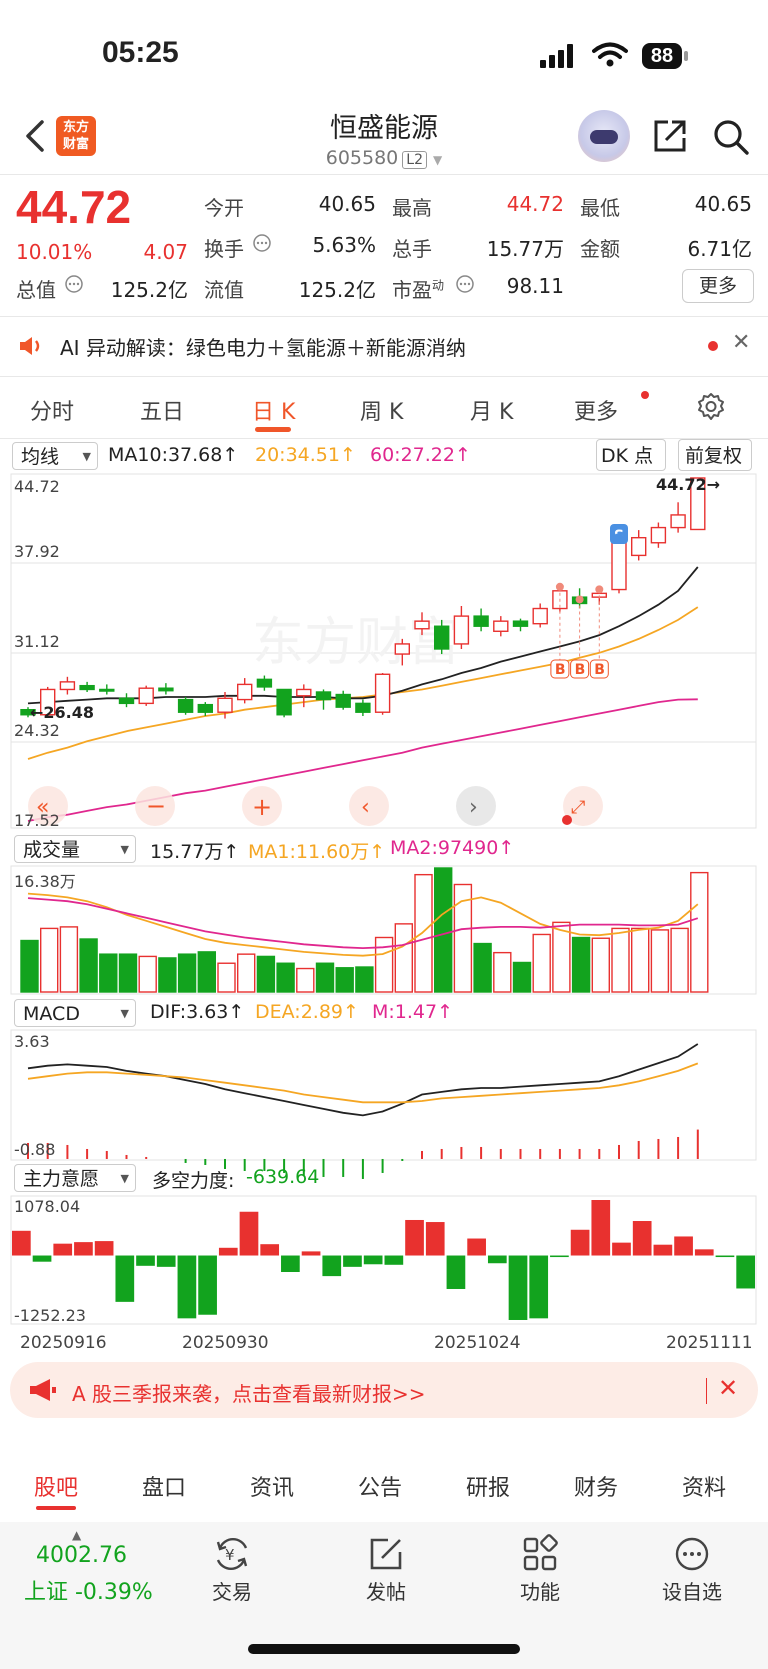 This screenshot has height=1669, width=768. Describe the element at coordinates (273, 429) in the screenshot. I see `active-tab-indicator` at that location.